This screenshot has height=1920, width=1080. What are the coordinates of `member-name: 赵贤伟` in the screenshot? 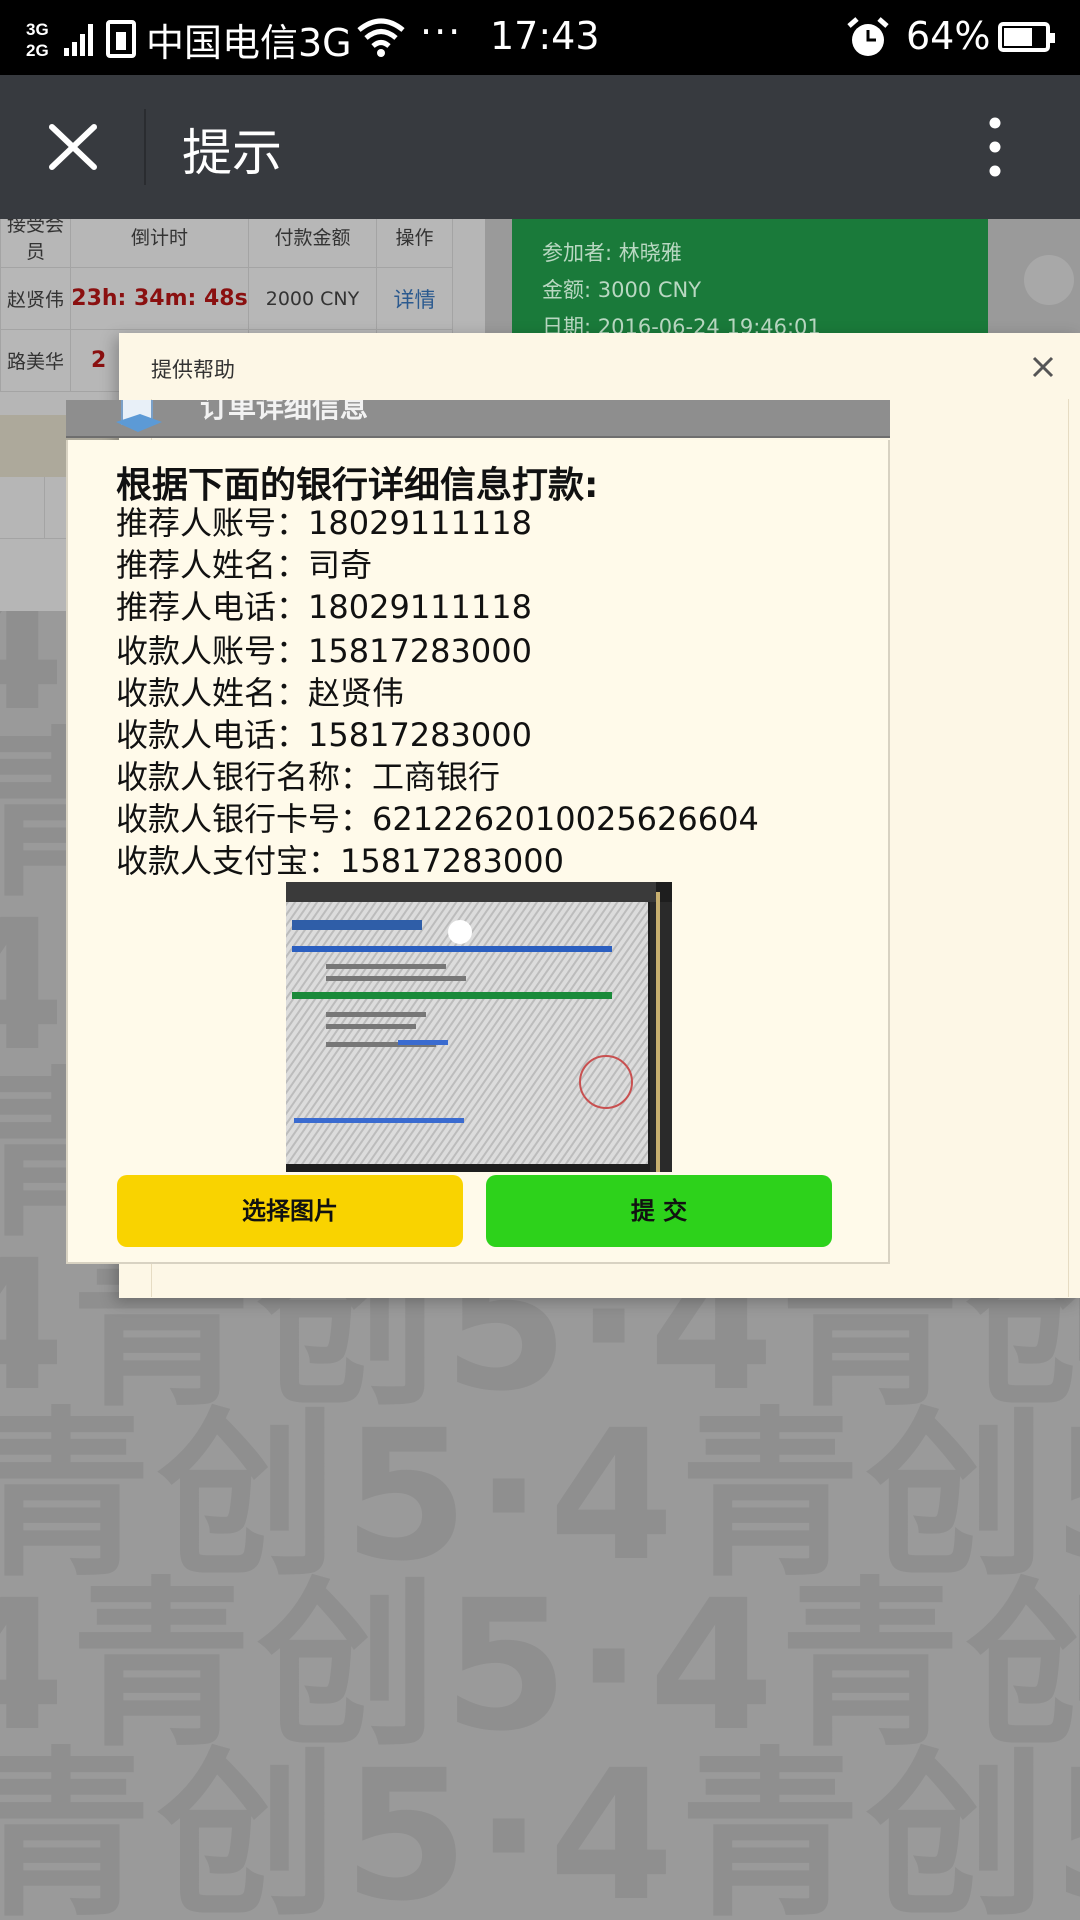 It's located at (35, 298).